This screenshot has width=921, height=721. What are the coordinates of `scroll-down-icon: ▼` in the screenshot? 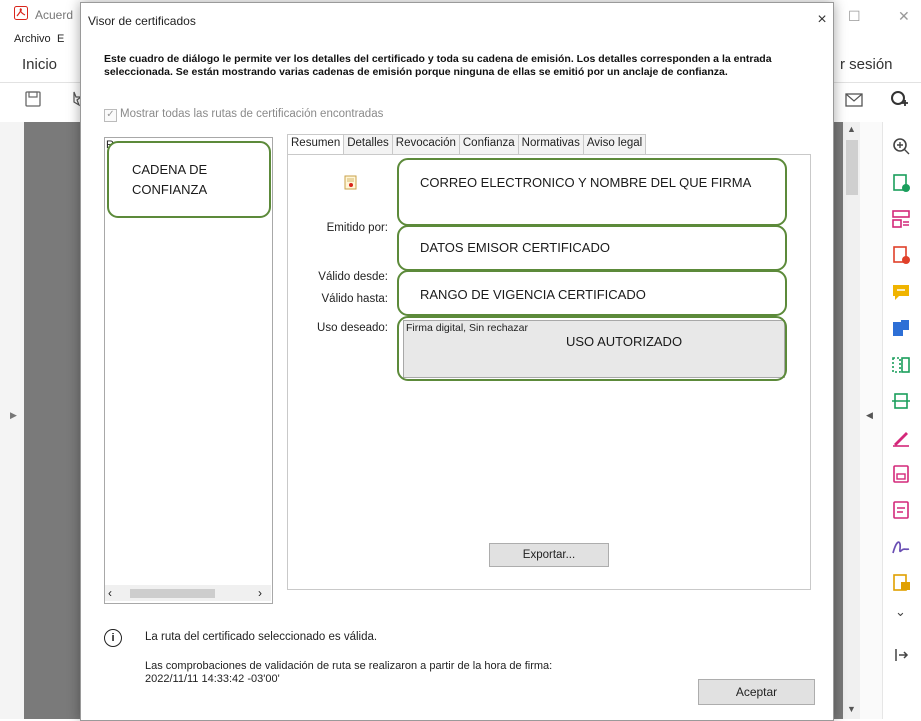 It's located at (851, 709).